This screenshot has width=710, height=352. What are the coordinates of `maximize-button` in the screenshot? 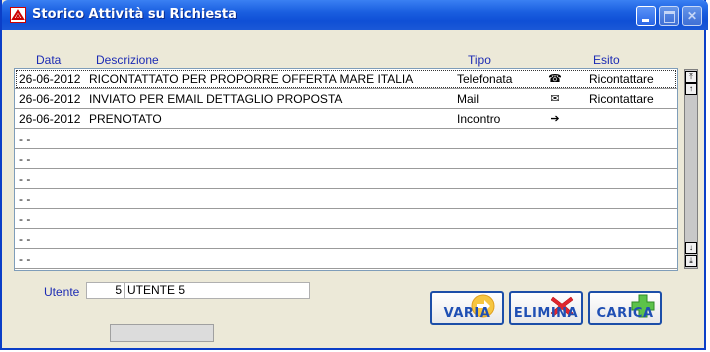 It's located at (669, 16).